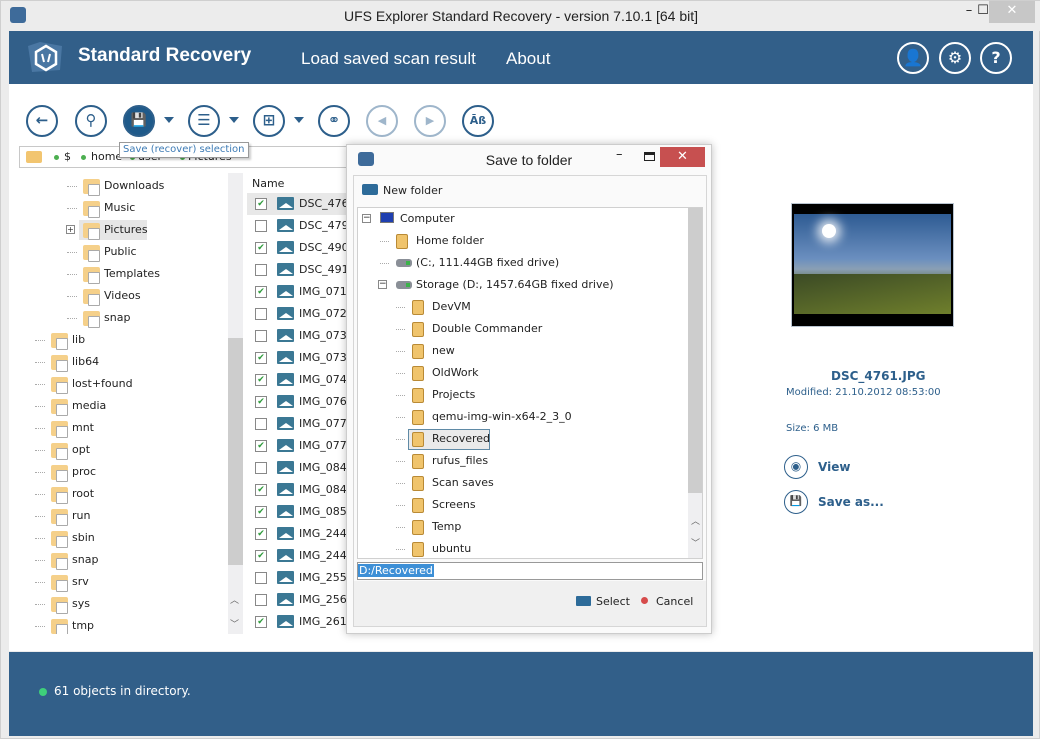  Describe the element at coordinates (297, 490) in the screenshot. I see `file-row: ✔ IMG_0849` at that location.